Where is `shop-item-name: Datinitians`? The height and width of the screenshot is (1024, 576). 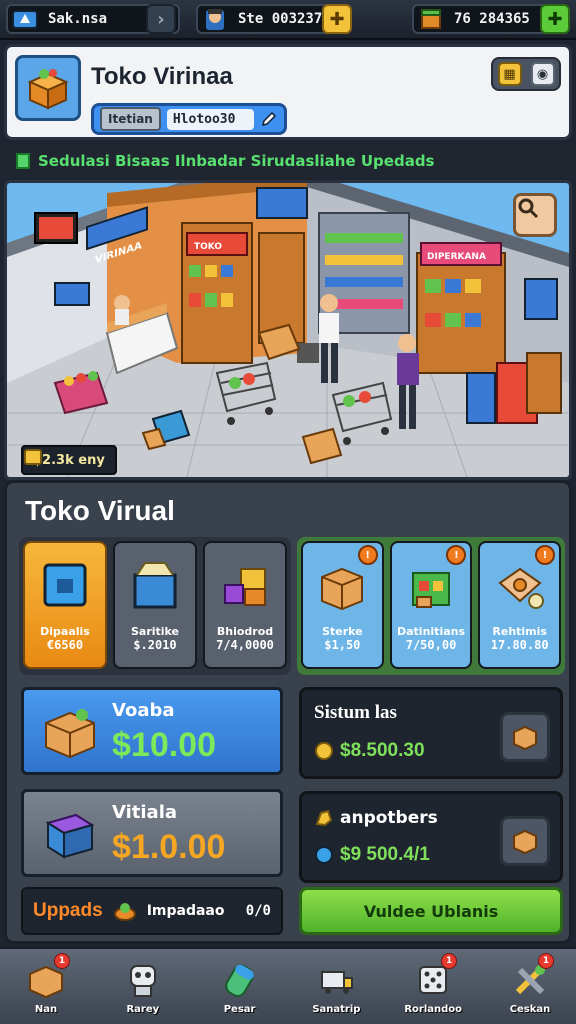
shop-item-name: Datinitians is located at coordinates (431, 631).